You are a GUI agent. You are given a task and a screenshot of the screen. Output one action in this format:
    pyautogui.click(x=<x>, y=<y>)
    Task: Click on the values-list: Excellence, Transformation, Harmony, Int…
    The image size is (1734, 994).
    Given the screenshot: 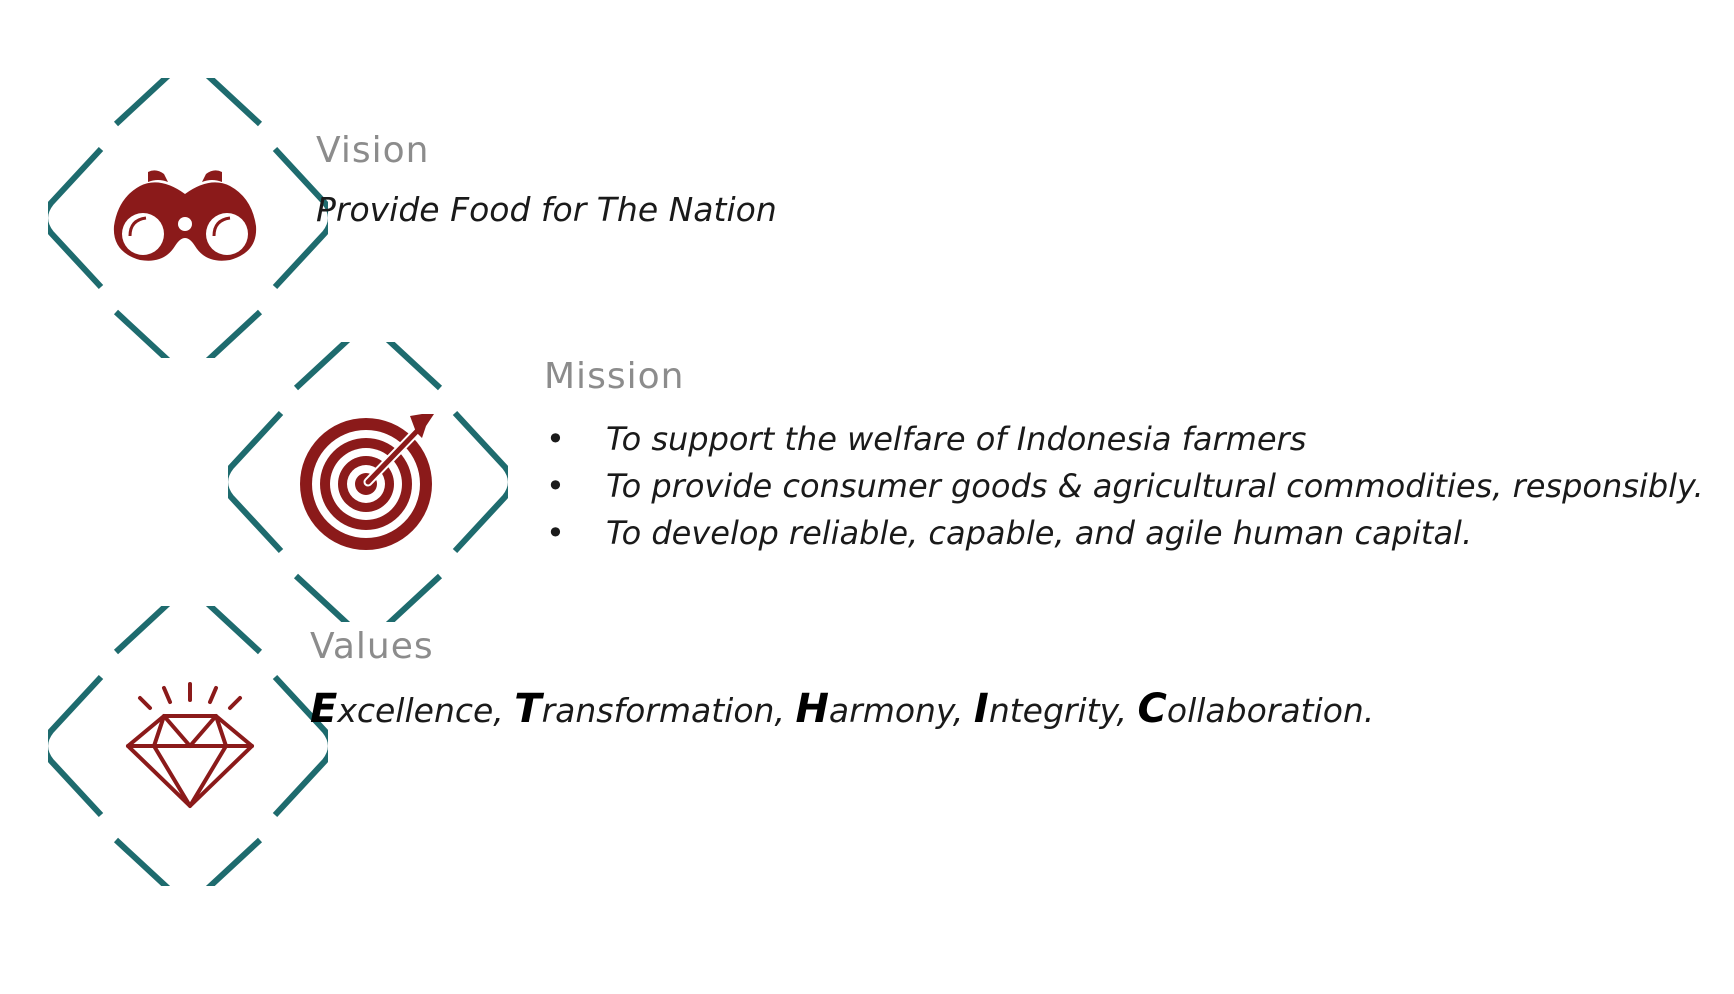 What is the action you would take?
    pyautogui.click(x=842, y=709)
    